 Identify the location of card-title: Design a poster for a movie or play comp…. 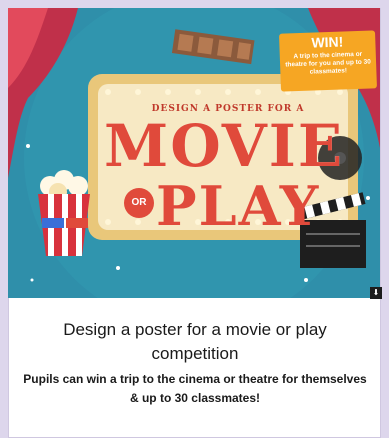
(195, 342).